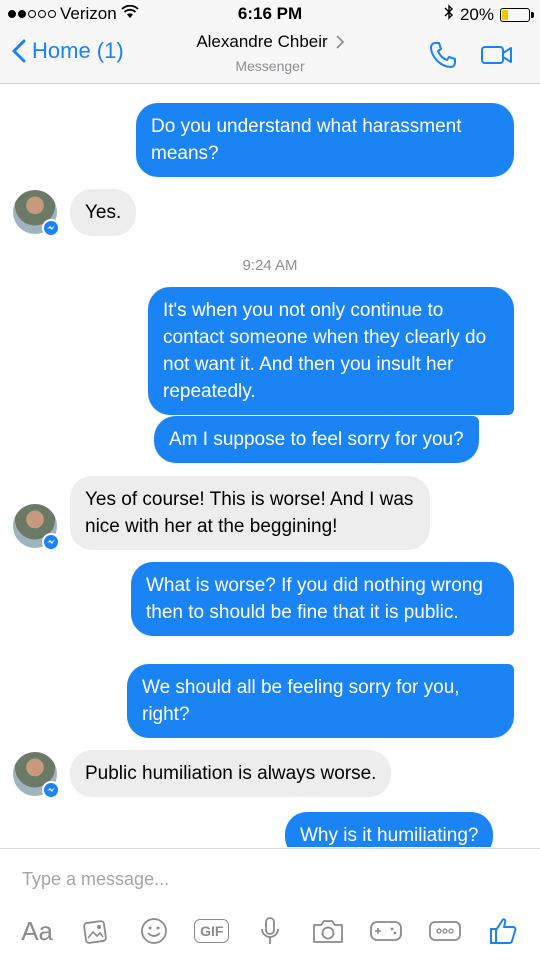 This screenshot has height=960, width=540. Describe the element at coordinates (154, 931) in the screenshot. I see `emoji-icon` at that location.